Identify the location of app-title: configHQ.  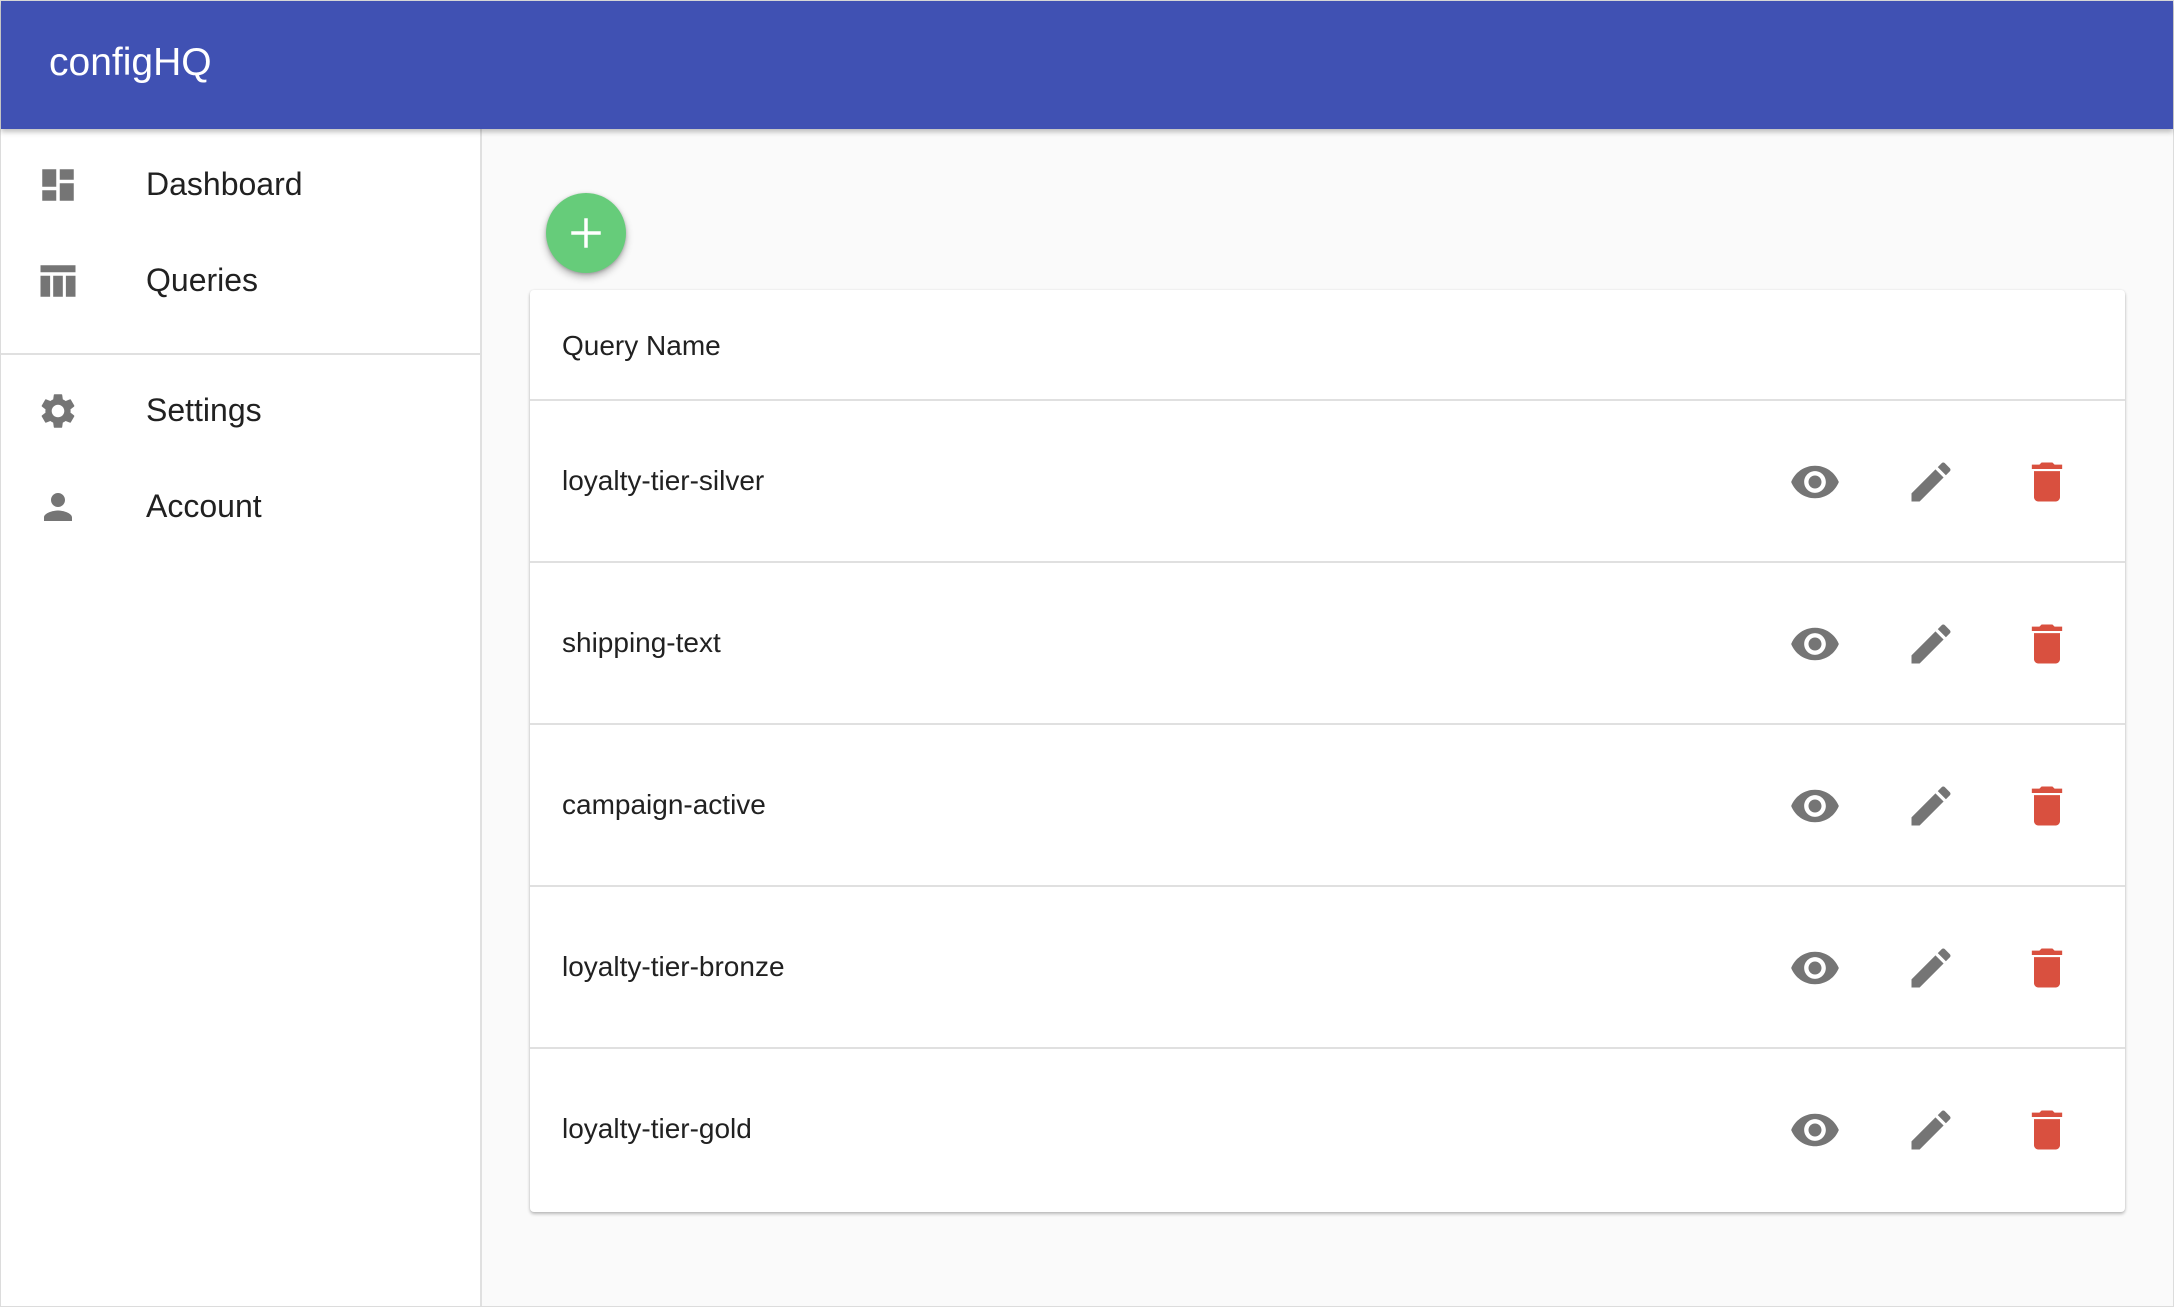
(130, 62).